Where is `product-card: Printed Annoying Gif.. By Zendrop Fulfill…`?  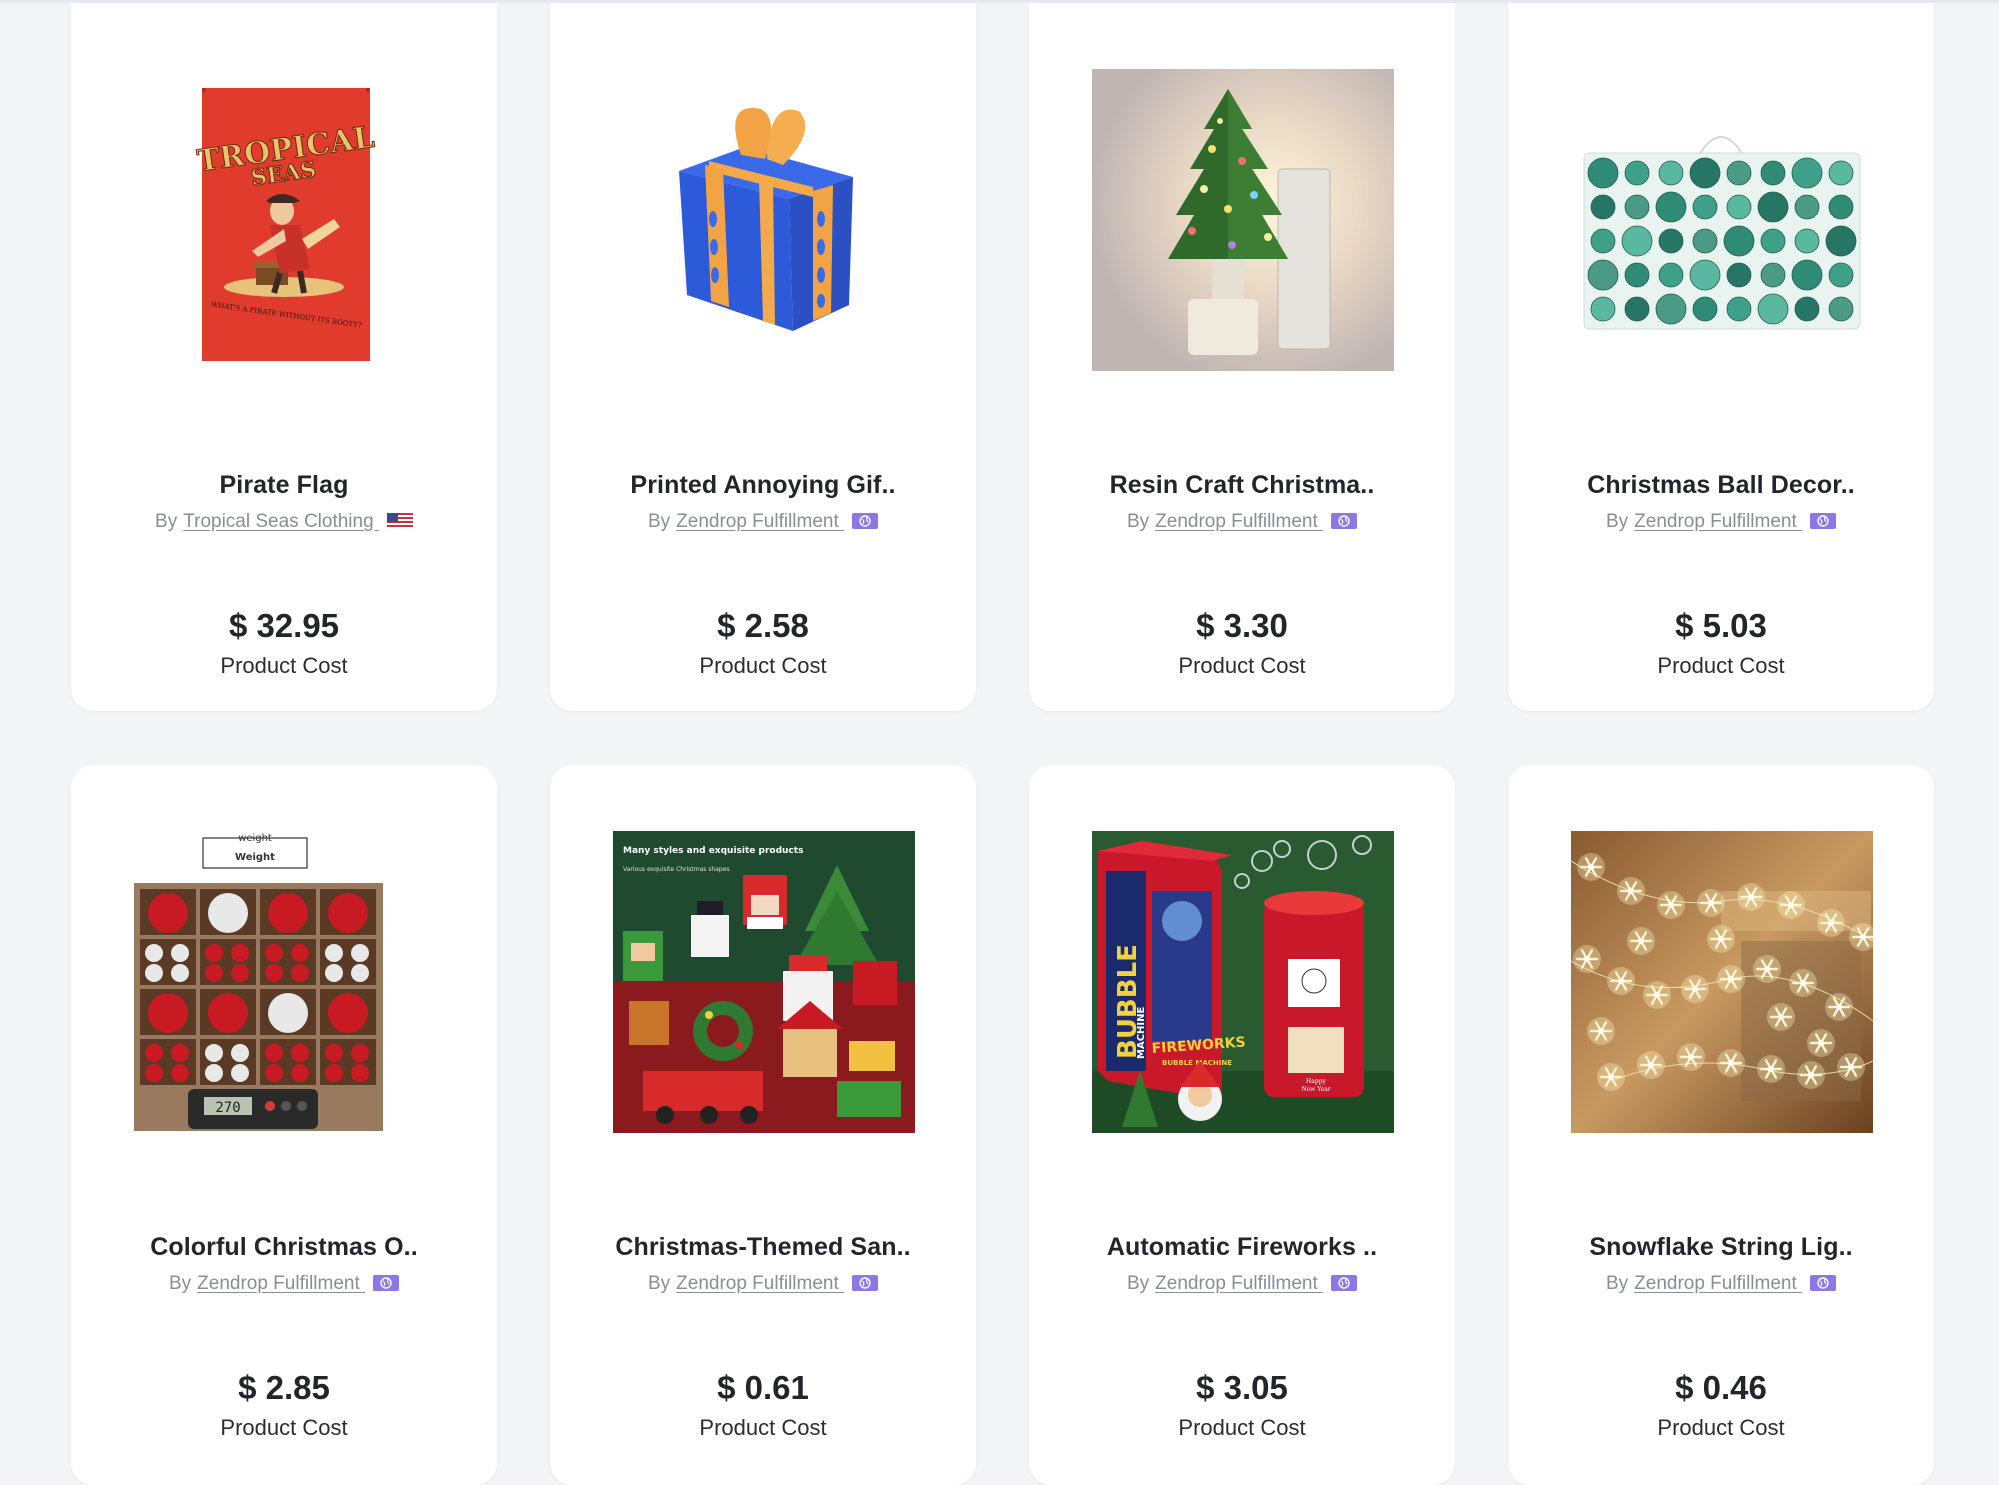 product-card: Printed Annoying Gif.. By Zendrop Fulfill… is located at coordinates (763, 357).